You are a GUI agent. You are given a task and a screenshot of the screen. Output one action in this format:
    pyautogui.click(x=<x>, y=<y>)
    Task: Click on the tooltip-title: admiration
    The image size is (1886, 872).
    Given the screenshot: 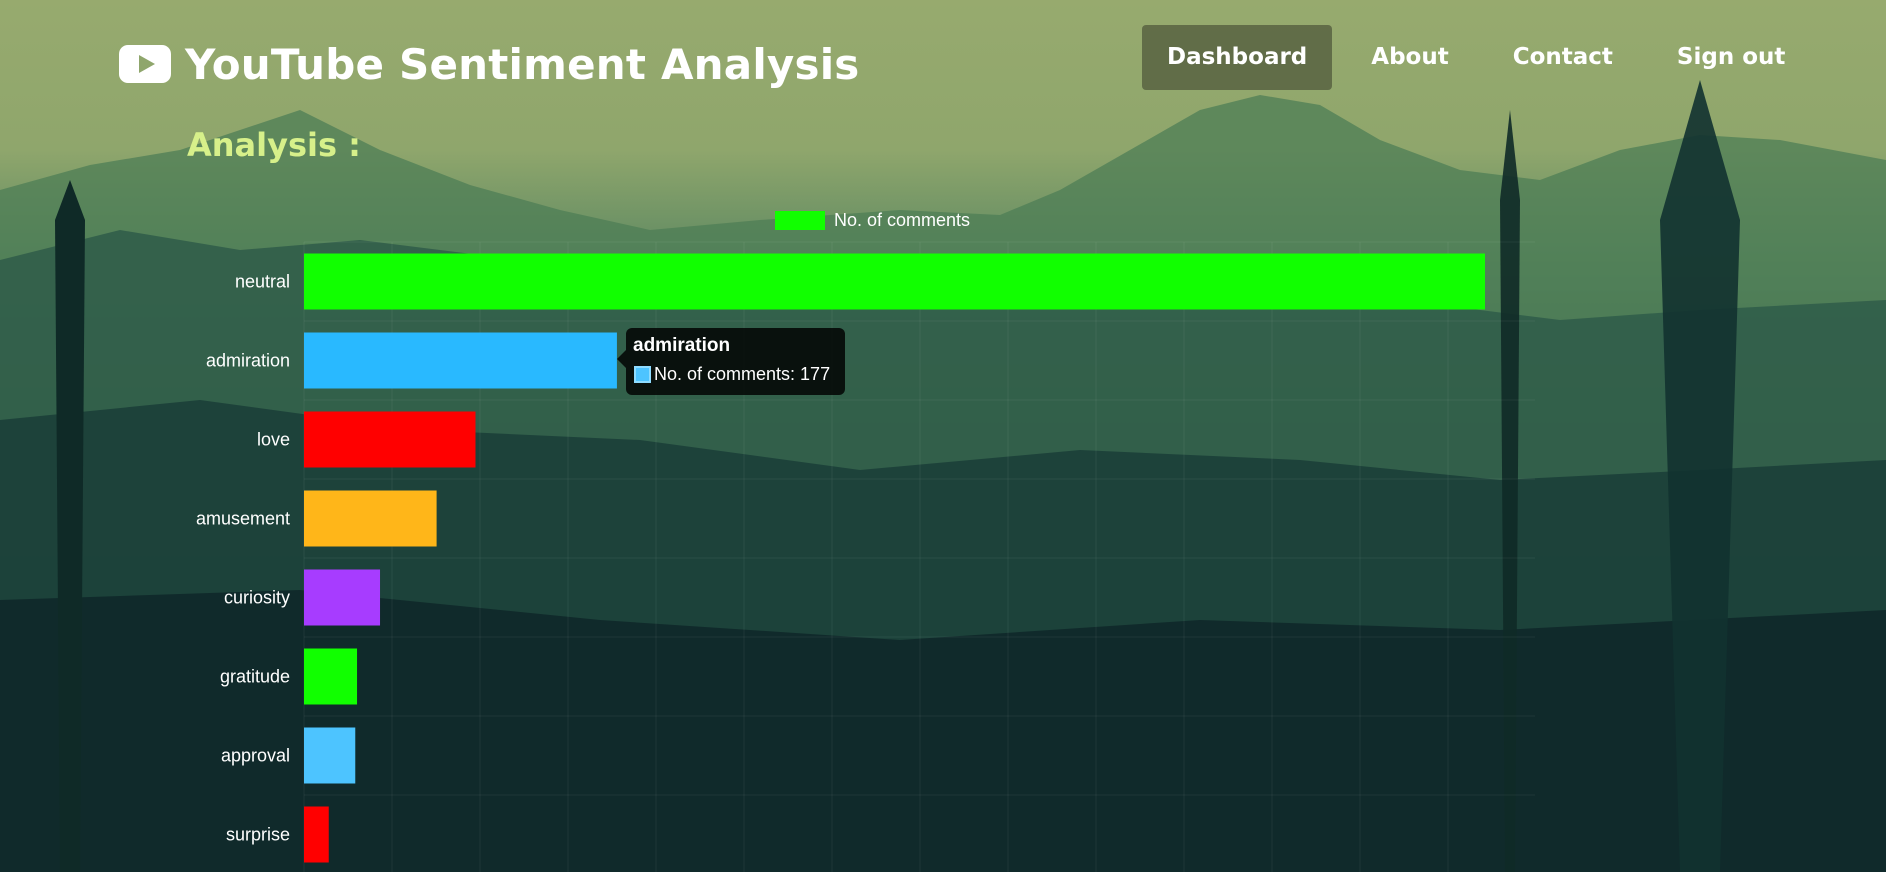 What is the action you would take?
    pyautogui.click(x=682, y=345)
    